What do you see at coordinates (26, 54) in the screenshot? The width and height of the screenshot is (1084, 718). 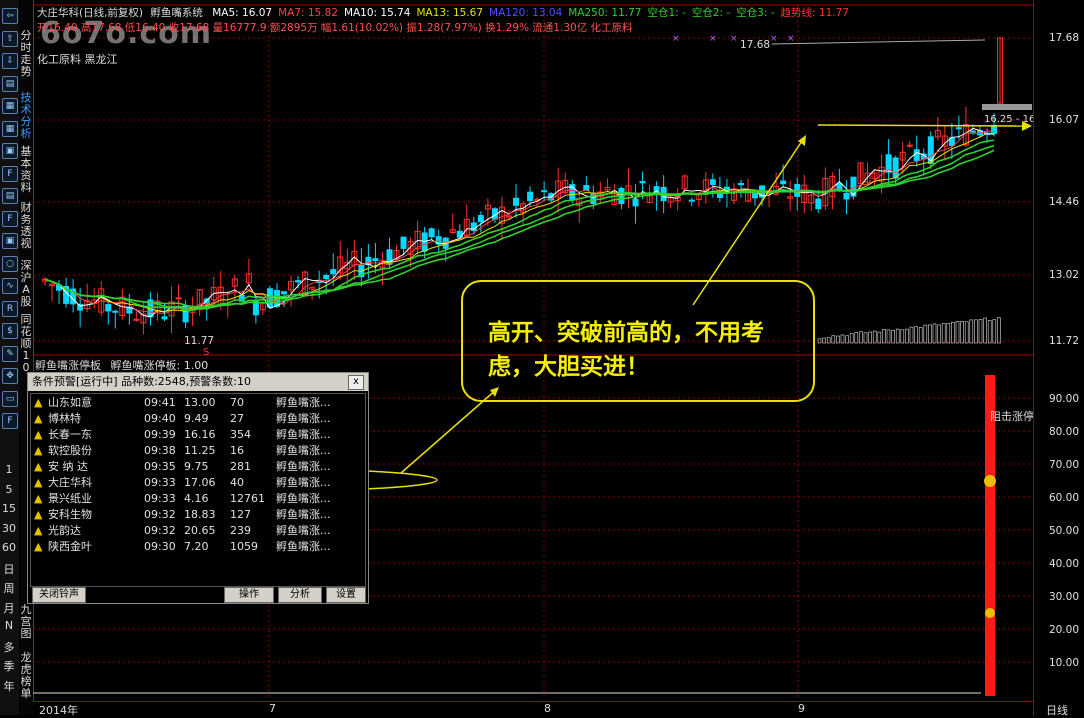 I see `side-tab-0: 分时走势` at bounding box center [26, 54].